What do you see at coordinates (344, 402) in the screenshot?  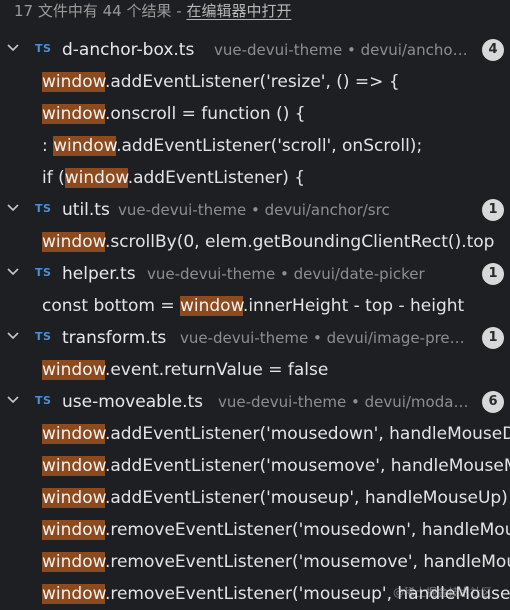 I see `file-path: vue-devui-theme • devui/modal/src` at bounding box center [344, 402].